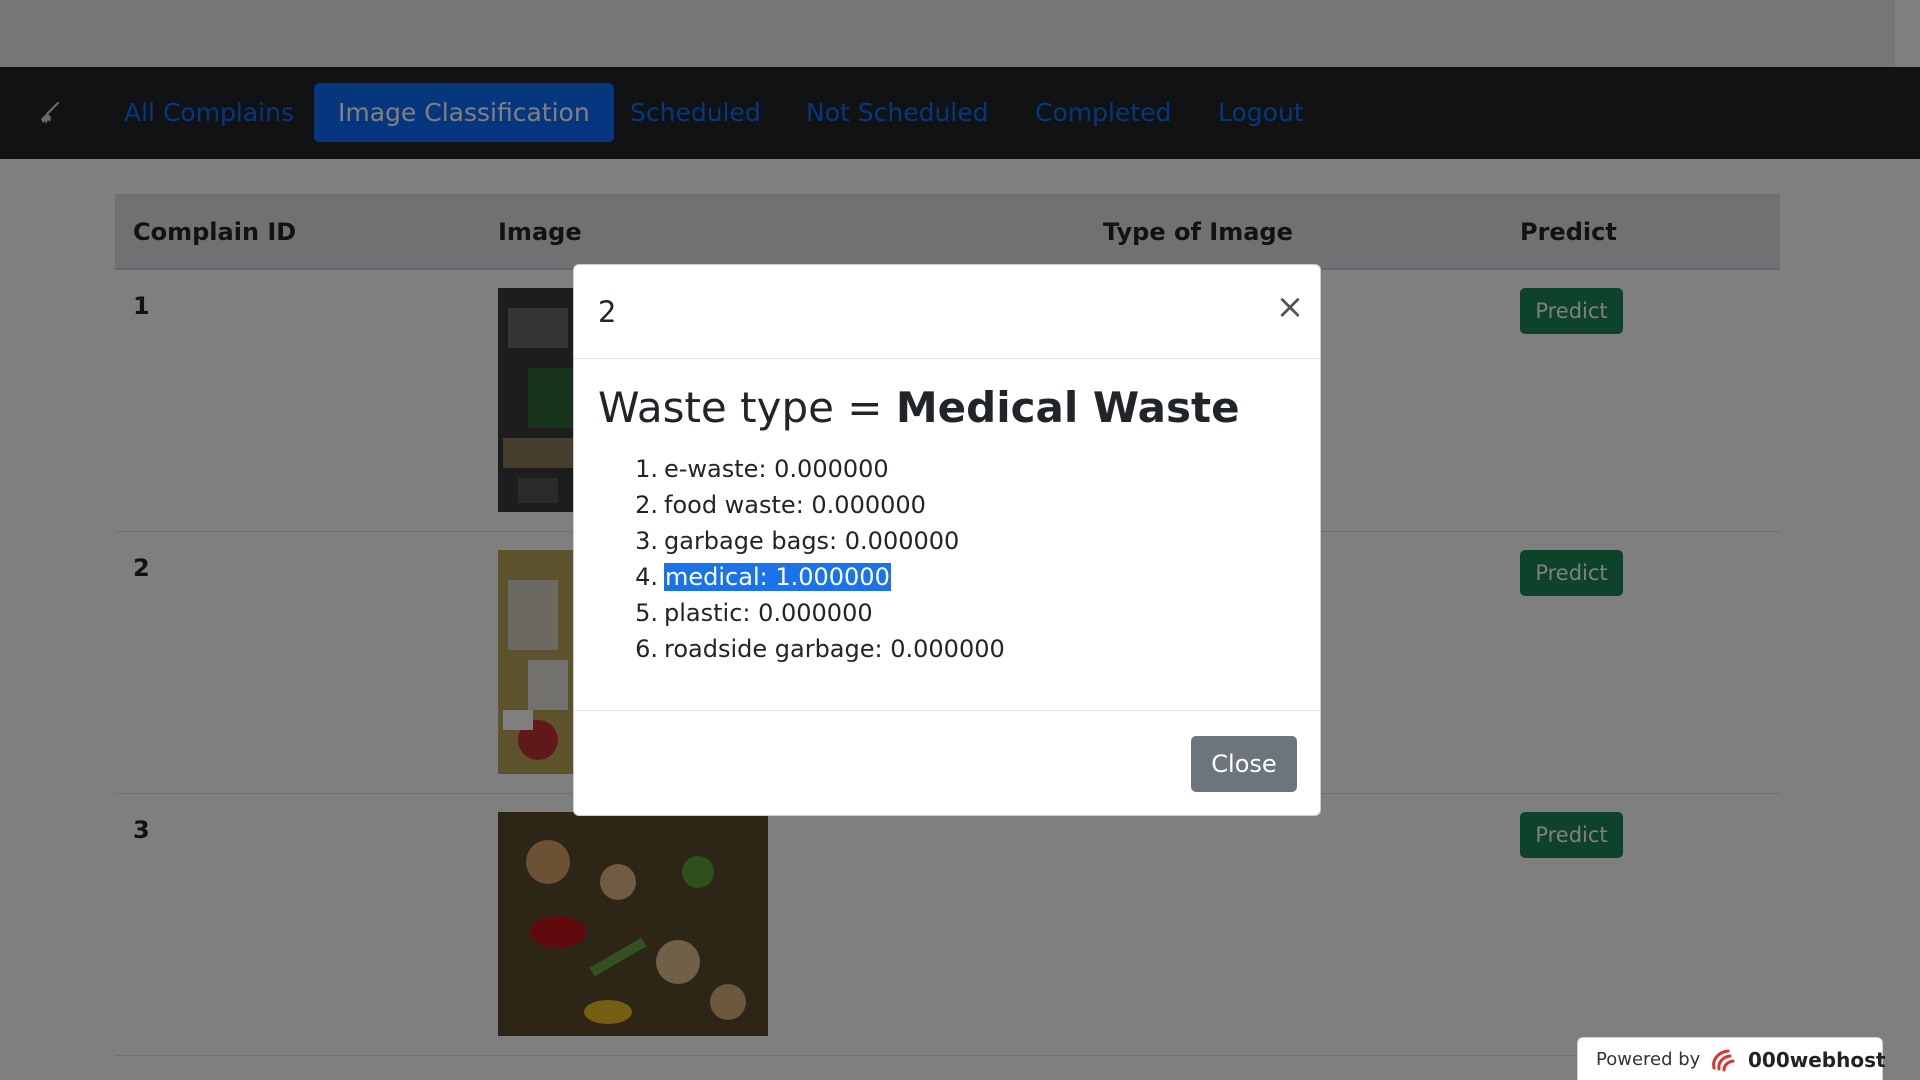  I want to click on score-text: plastic: 0.000000, so click(768, 613).